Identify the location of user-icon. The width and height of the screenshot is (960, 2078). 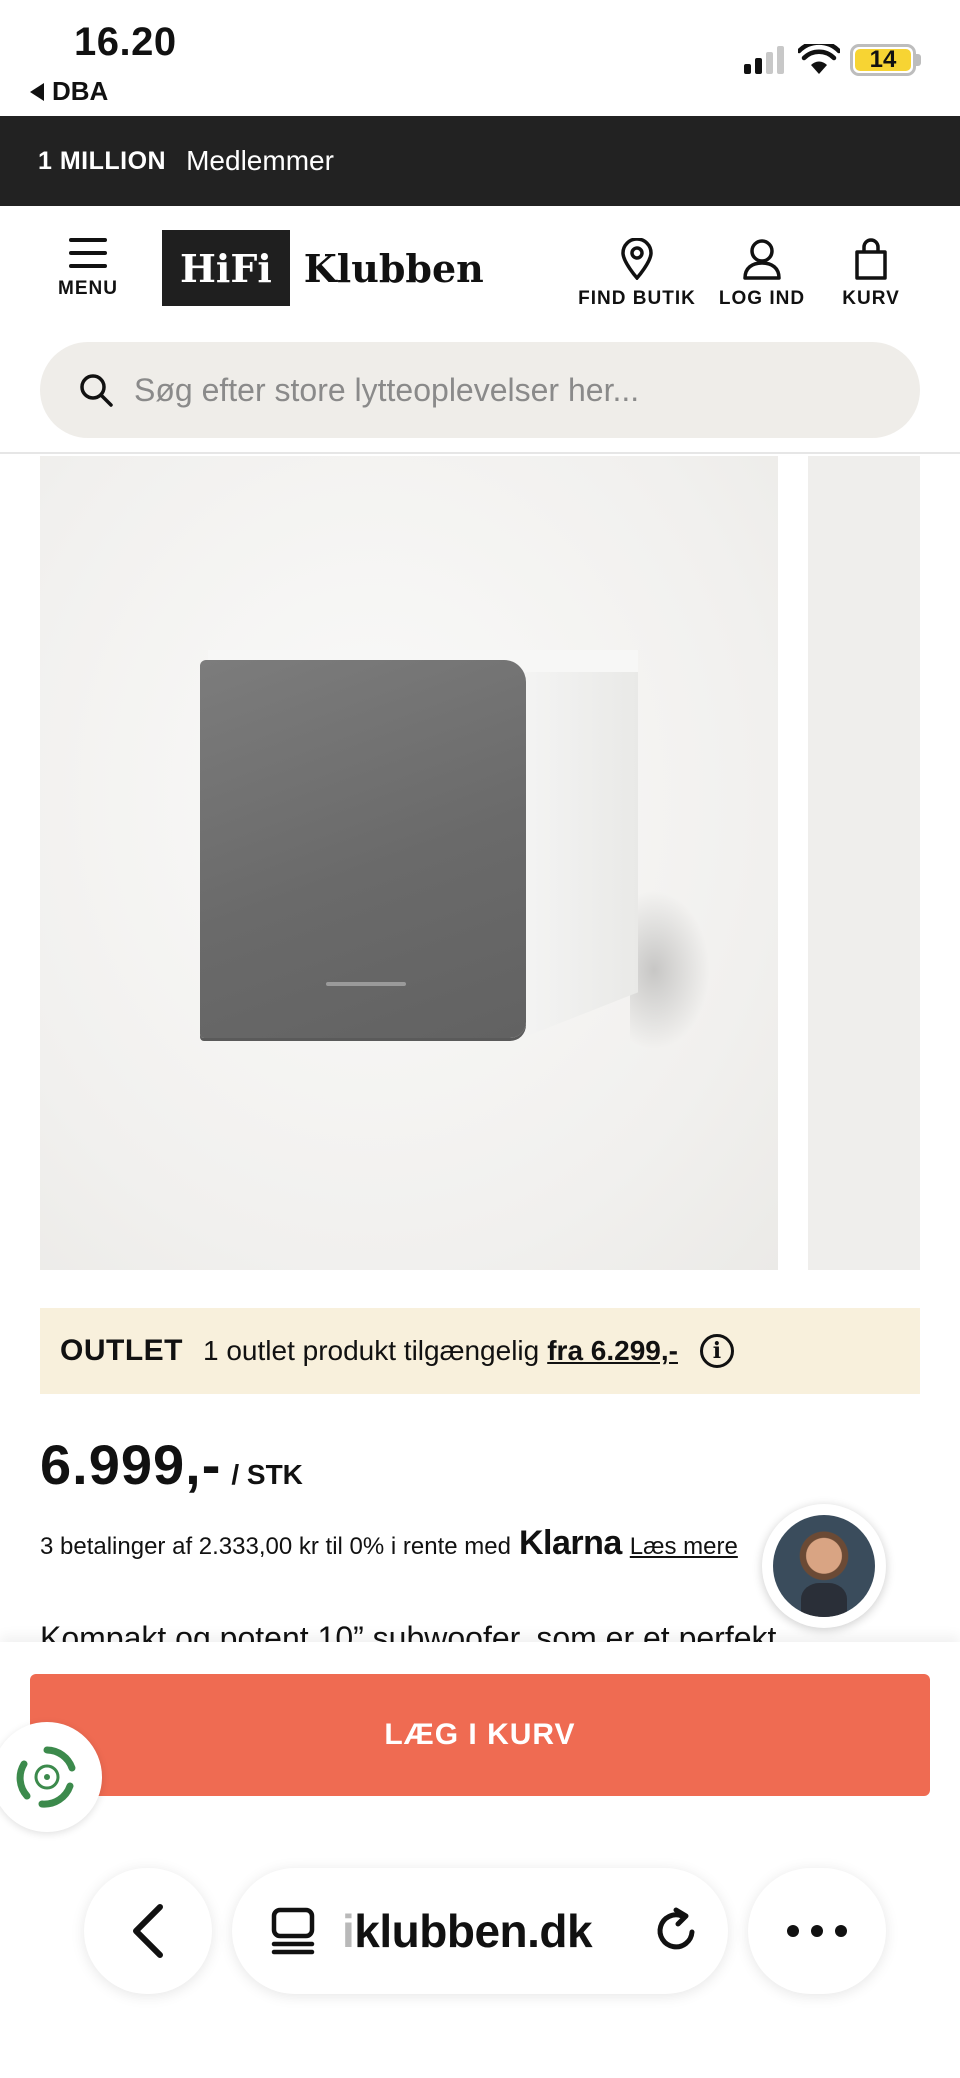
(762, 259).